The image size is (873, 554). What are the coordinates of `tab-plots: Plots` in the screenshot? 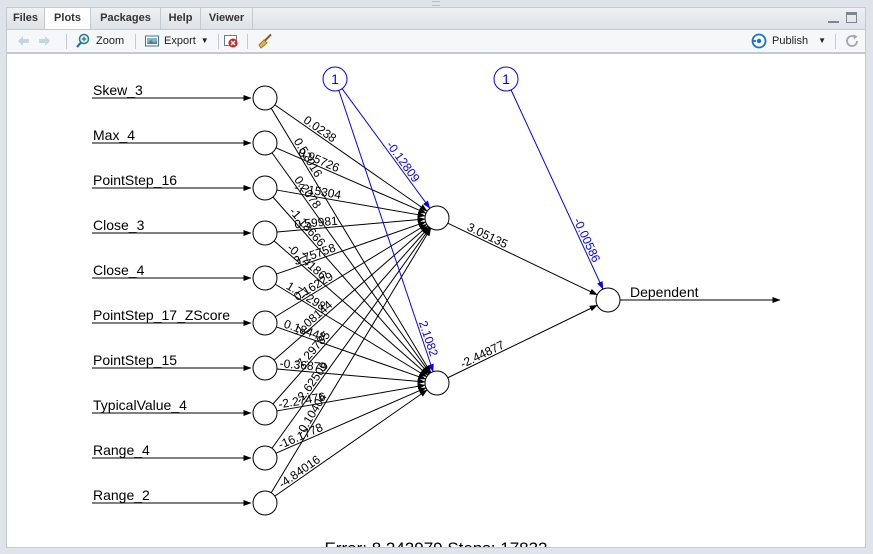 It's located at (68, 19).